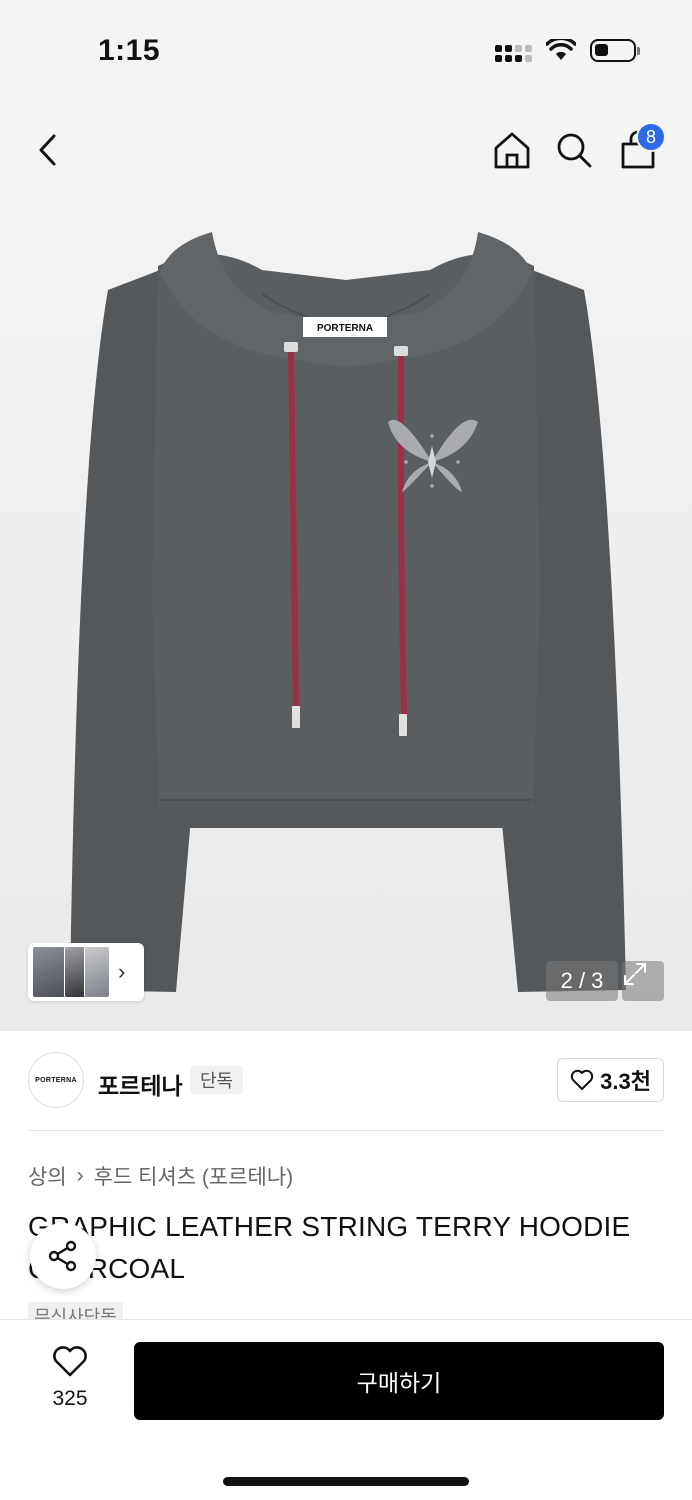 Image resolution: width=692 pixels, height=1500 pixels. Describe the element at coordinates (194, 1176) in the screenshot. I see `breadcrumb-subcategory: 후드 티셔츠 (포르테나)` at that location.